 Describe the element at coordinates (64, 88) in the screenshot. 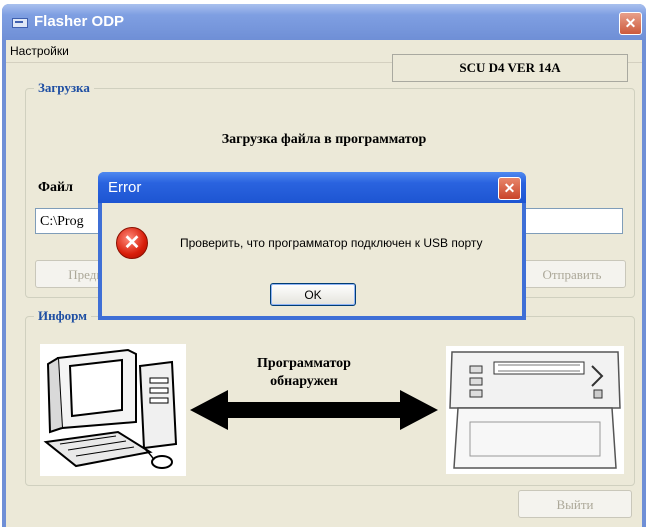

I see `load-group-label: Загрузка` at that location.